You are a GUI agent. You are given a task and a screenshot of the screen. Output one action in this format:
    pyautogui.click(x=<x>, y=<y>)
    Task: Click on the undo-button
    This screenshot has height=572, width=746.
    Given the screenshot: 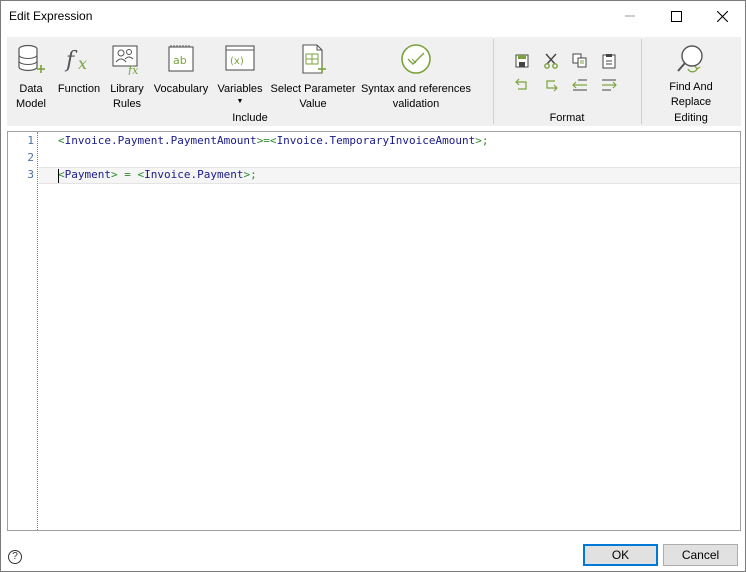 What is the action you would take?
    pyautogui.click(x=522, y=85)
    